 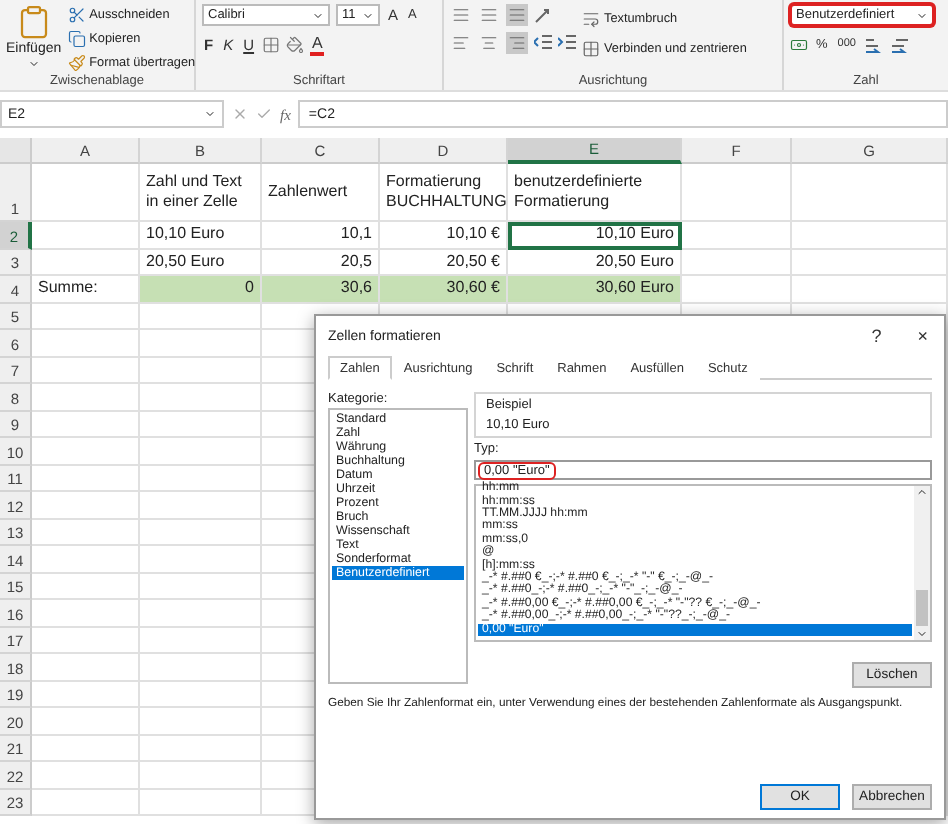 I want to click on table-cell: 30,60 Euro, so click(x=595, y=289).